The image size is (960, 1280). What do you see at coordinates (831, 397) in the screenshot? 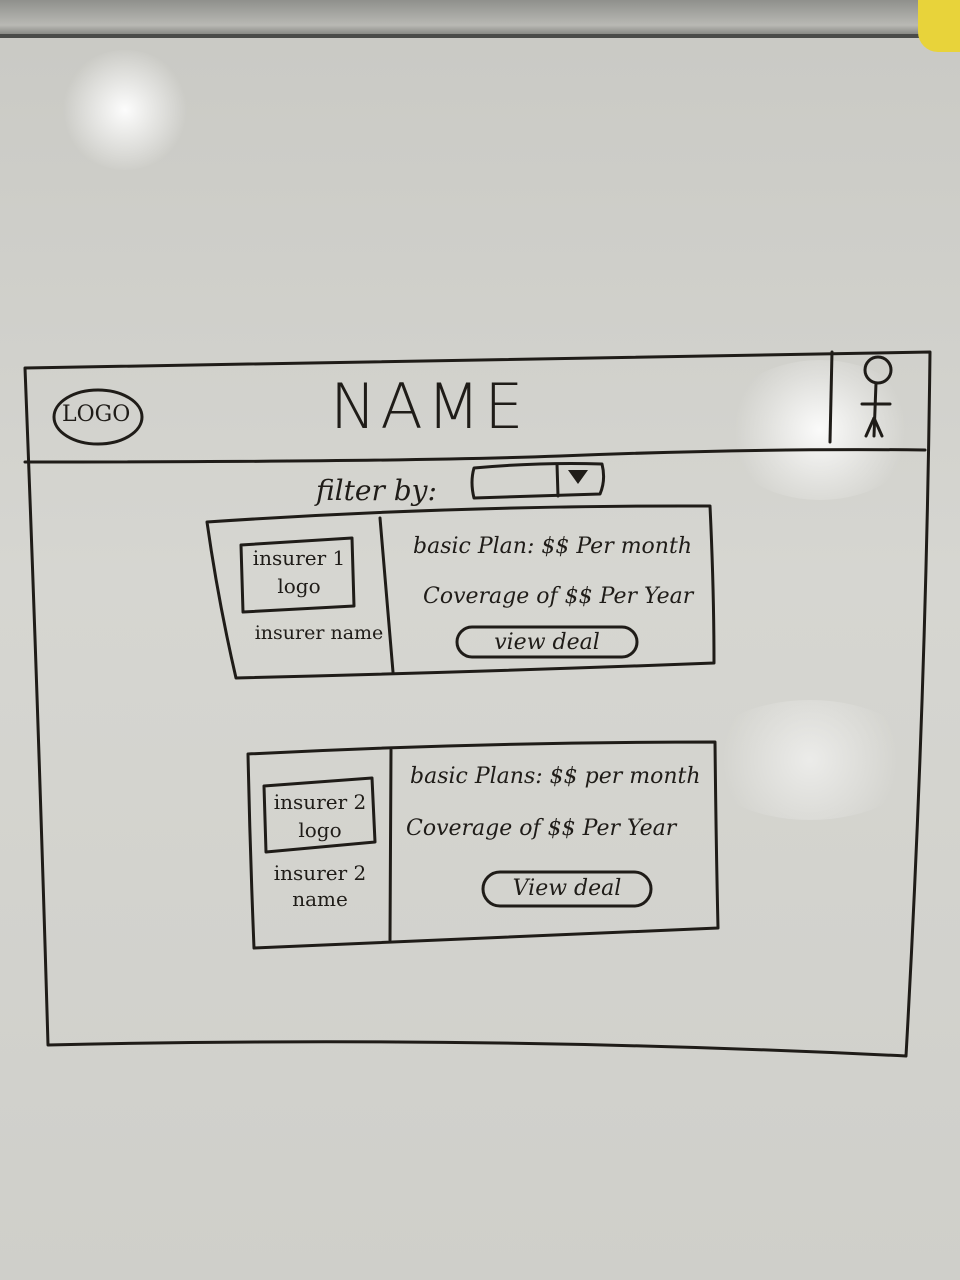
I see `profile-divider` at bounding box center [831, 397].